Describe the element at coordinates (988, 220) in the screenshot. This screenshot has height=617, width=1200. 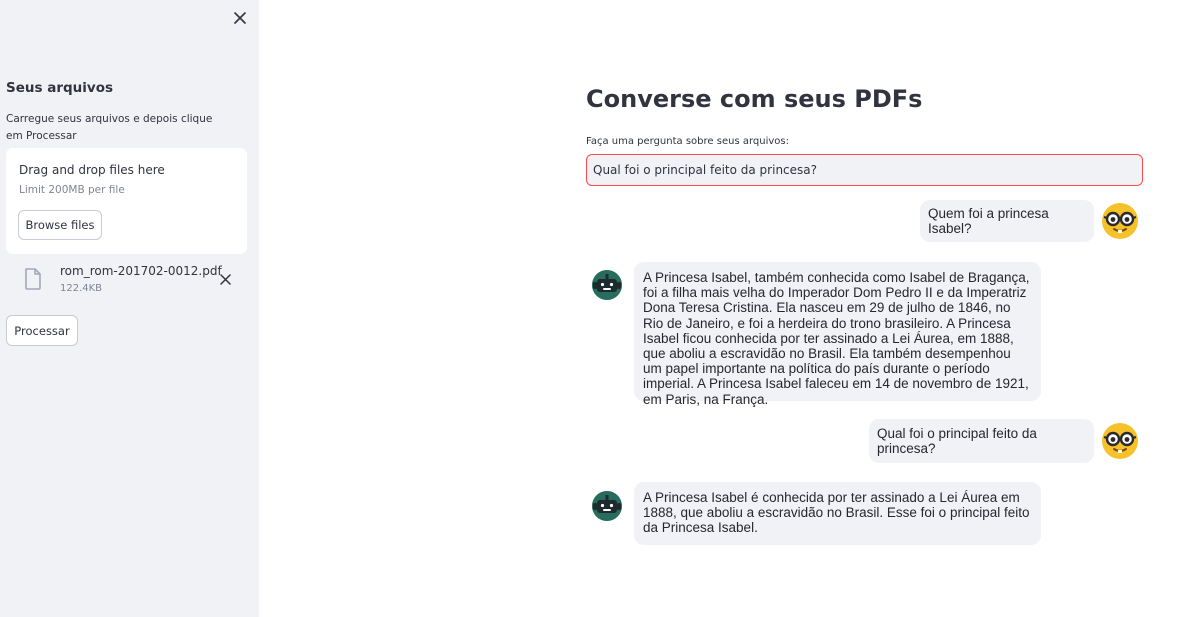
I see `user-message-text: Quem foi a princesa Isabel?` at that location.